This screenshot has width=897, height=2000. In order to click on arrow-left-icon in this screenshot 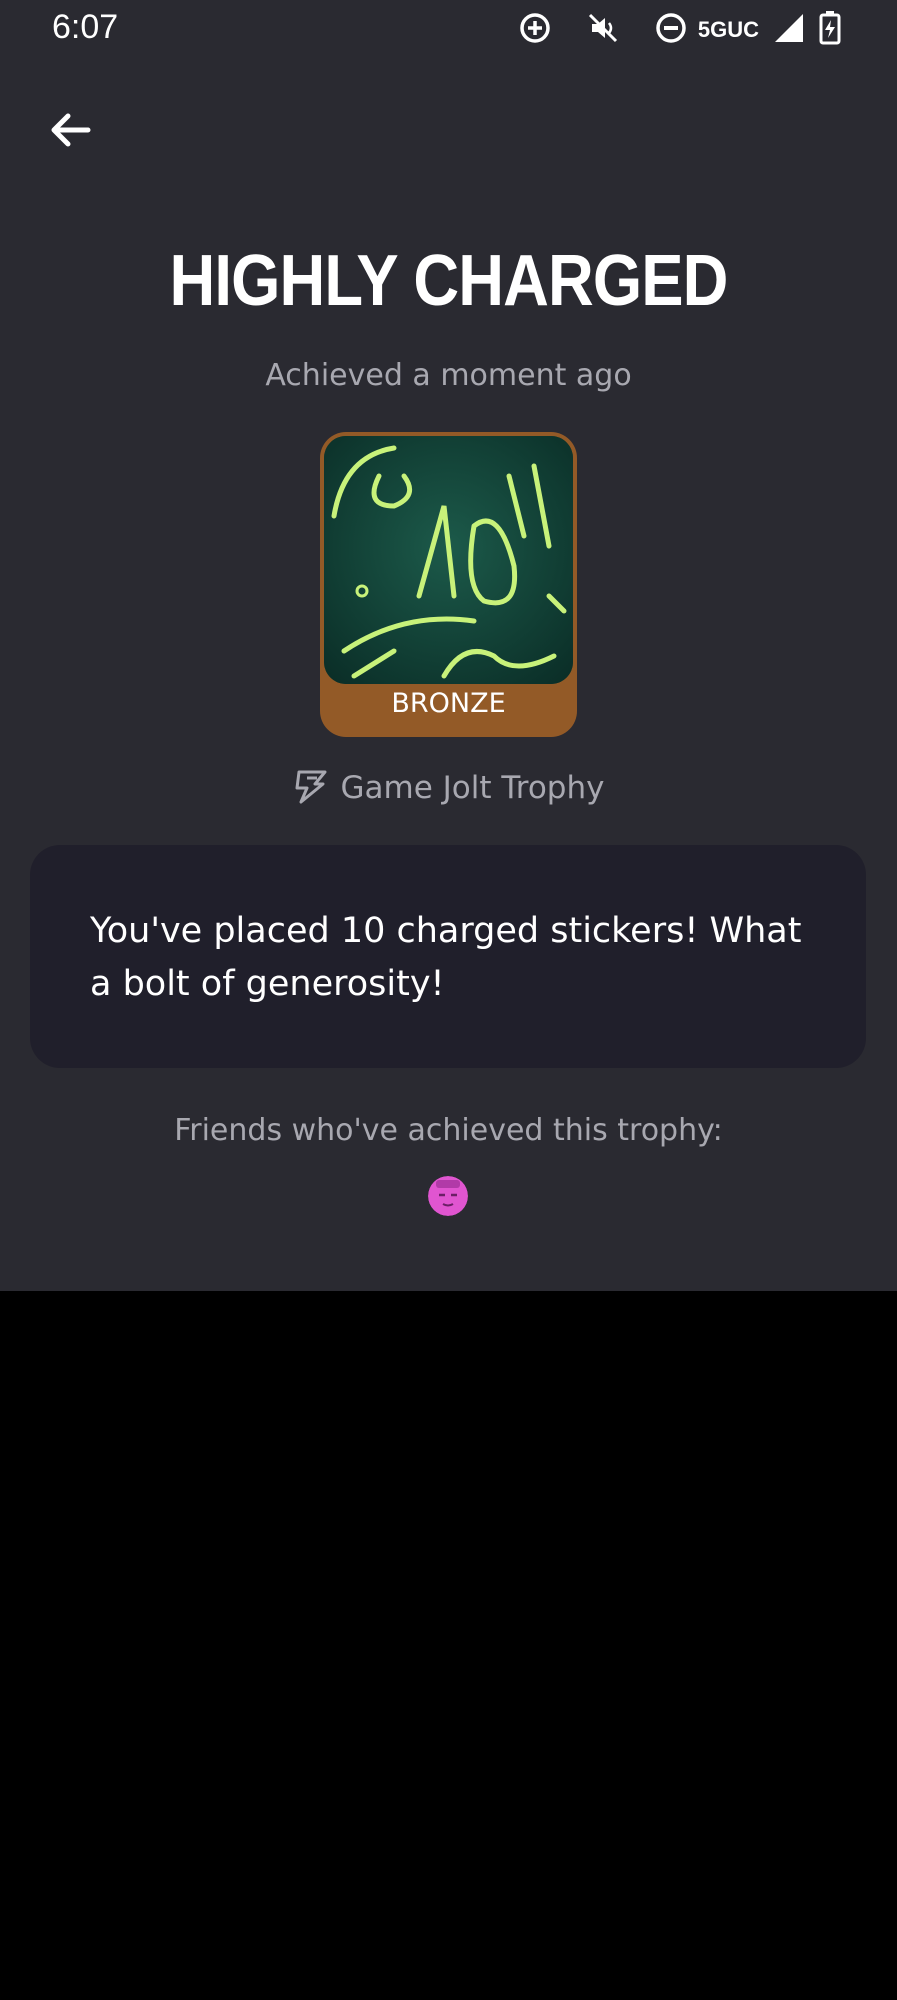, I will do `click(71, 130)`.